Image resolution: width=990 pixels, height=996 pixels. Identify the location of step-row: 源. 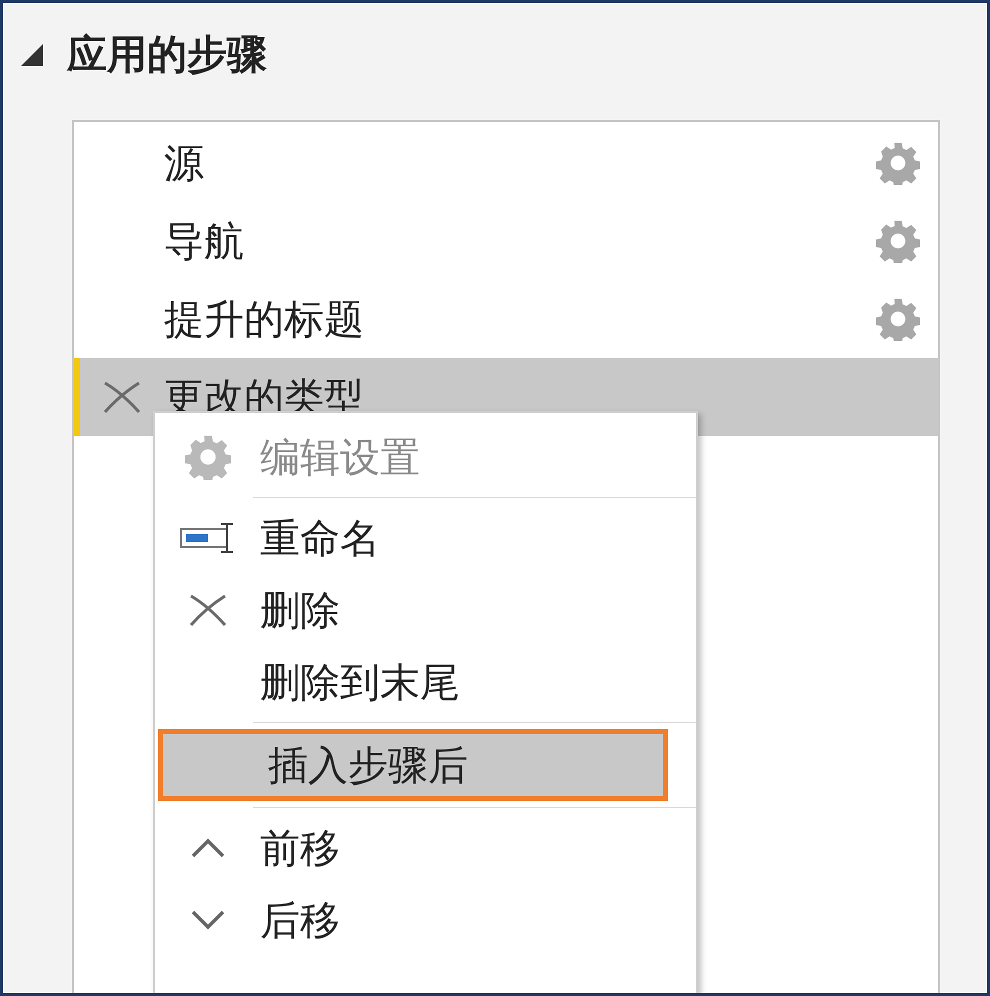
(506, 163).